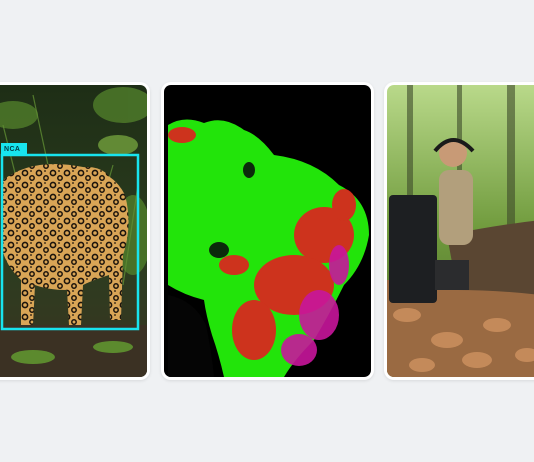 Image resolution: width=534 pixels, height=462 pixels. I want to click on detection-label: NCA, so click(14, 149).